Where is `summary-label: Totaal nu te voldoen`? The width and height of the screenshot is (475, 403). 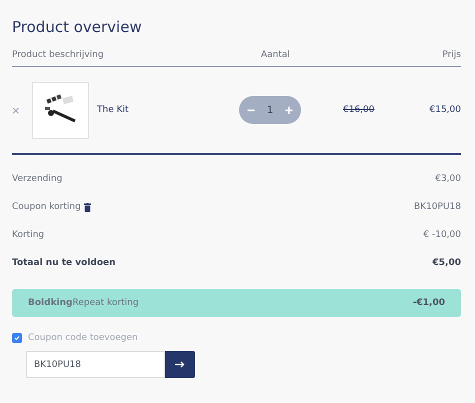 summary-label: Totaal nu te voldoen is located at coordinates (64, 263).